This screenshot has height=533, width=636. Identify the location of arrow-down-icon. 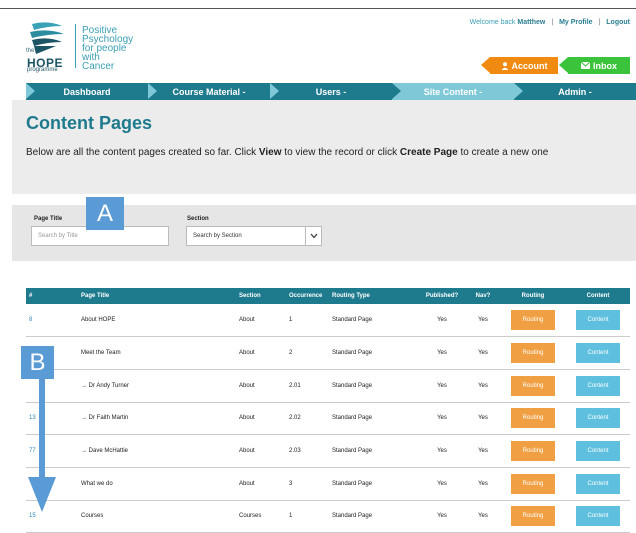
(42, 445).